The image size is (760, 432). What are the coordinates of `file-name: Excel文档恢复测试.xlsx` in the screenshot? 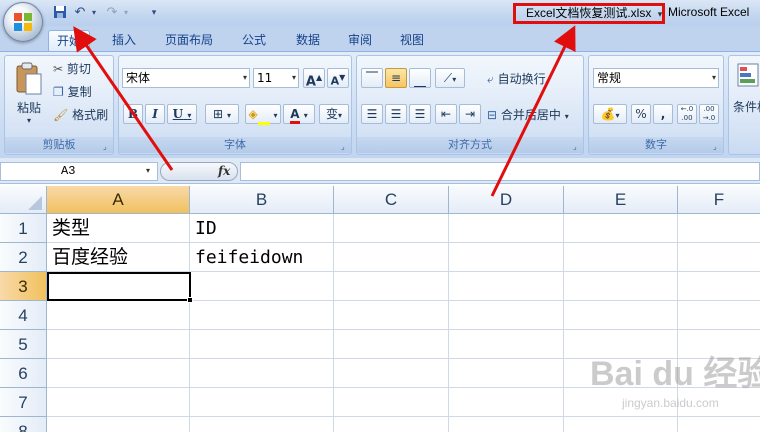 It's located at (589, 13).